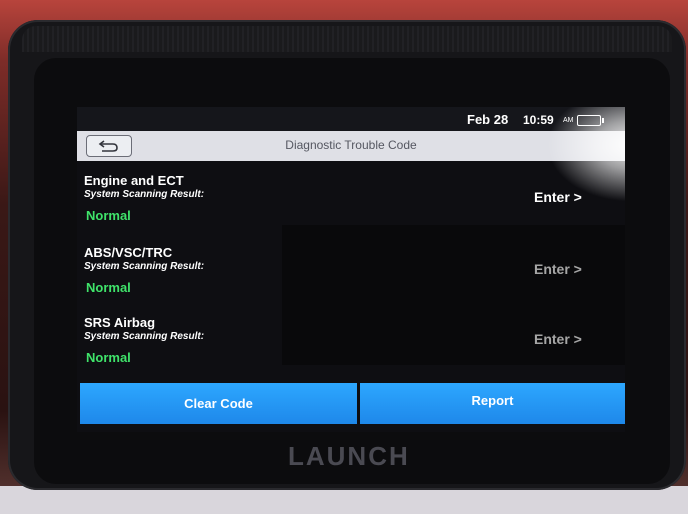 The height and width of the screenshot is (514, 688). Describe the element at coordinates (538, 120) in the screenshot. I see `status-time: 10:59` at that location.